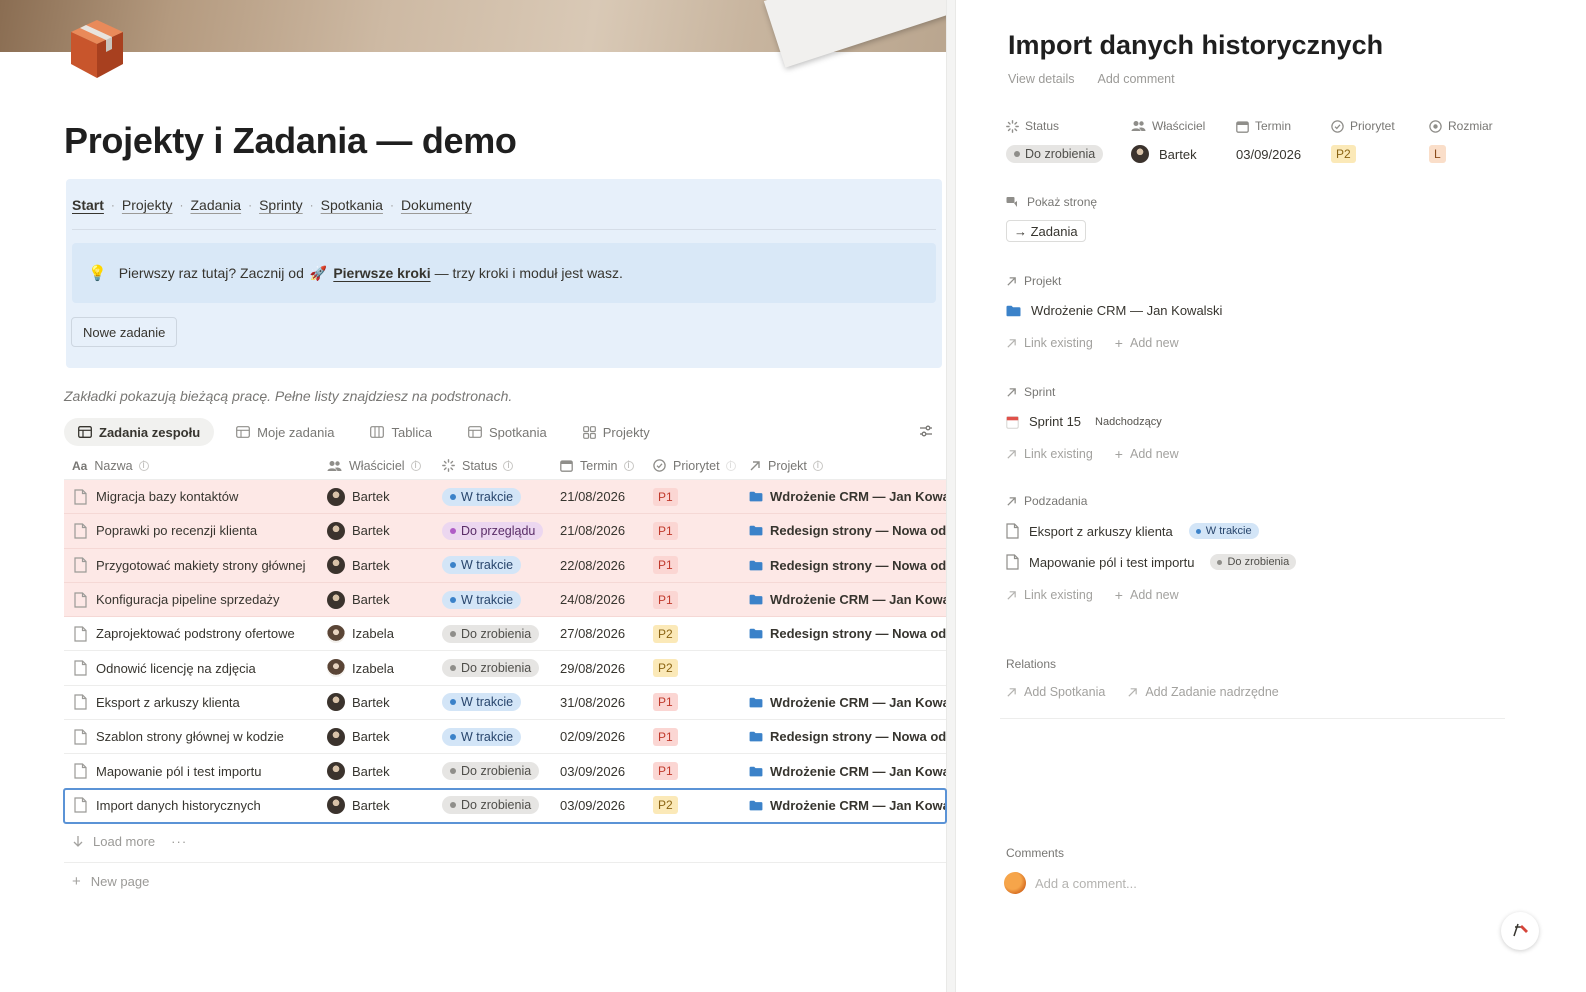  What do you see at coordinates (129, 841) in the screenshot?
I see `load-more-button: Load more ···` at bounding box center [129, 841].